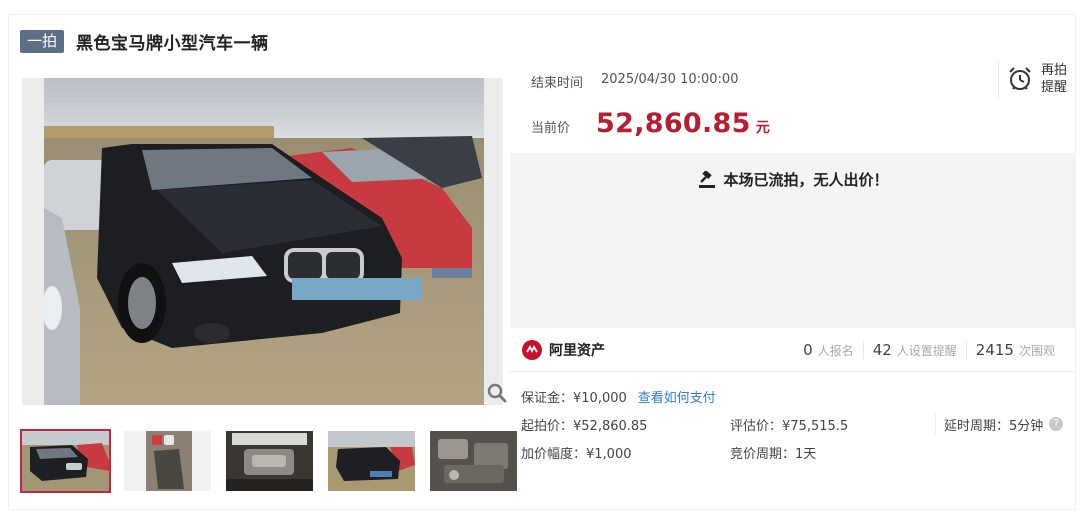  I want to click on end-time-row: 结束时间 2025/04/30 10:00:00, so click(634, 81).